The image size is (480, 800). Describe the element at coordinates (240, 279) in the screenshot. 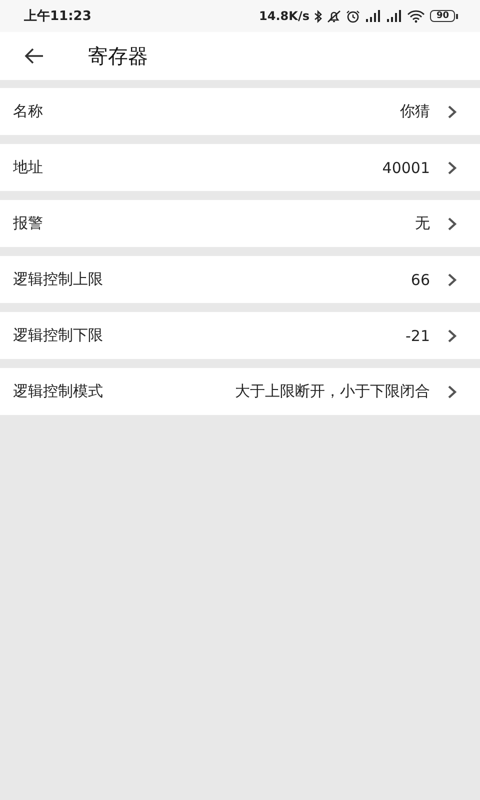

I see `settings-row: 逻辑控制上限 66` at that location.